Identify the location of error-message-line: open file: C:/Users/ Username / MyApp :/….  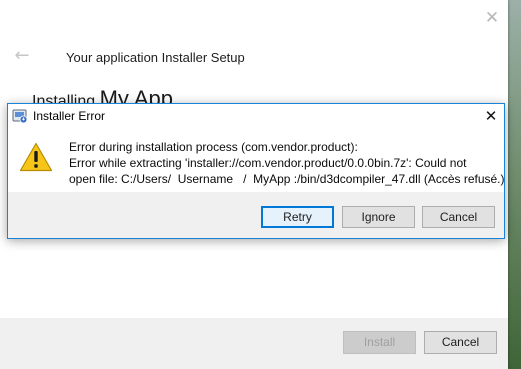
(287, 179).